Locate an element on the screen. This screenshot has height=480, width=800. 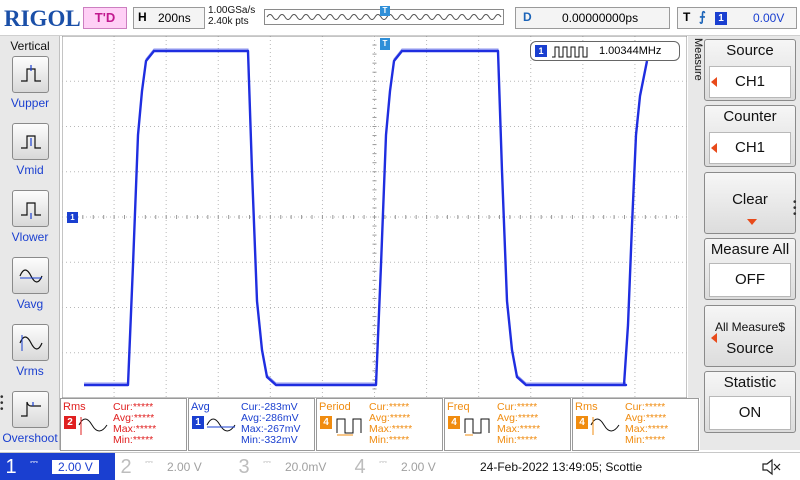
menu-side-label: Measure is located at coordinates (698, 59).